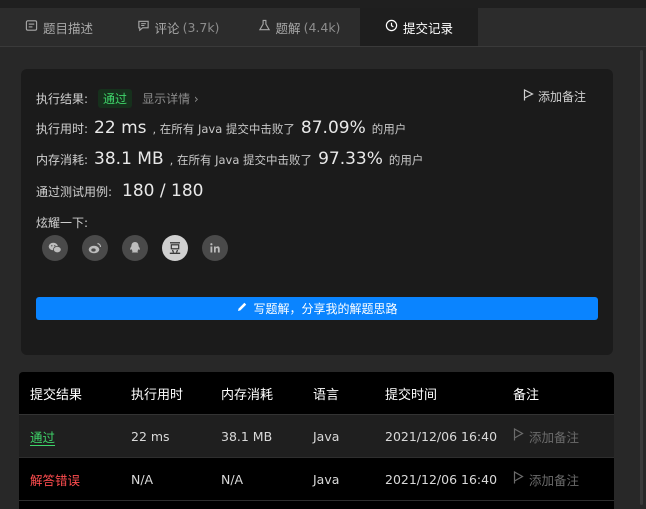 Image resolution: width=646 pixels, height=509 pixels. I want to click on clock-icon, so click(391, 27).